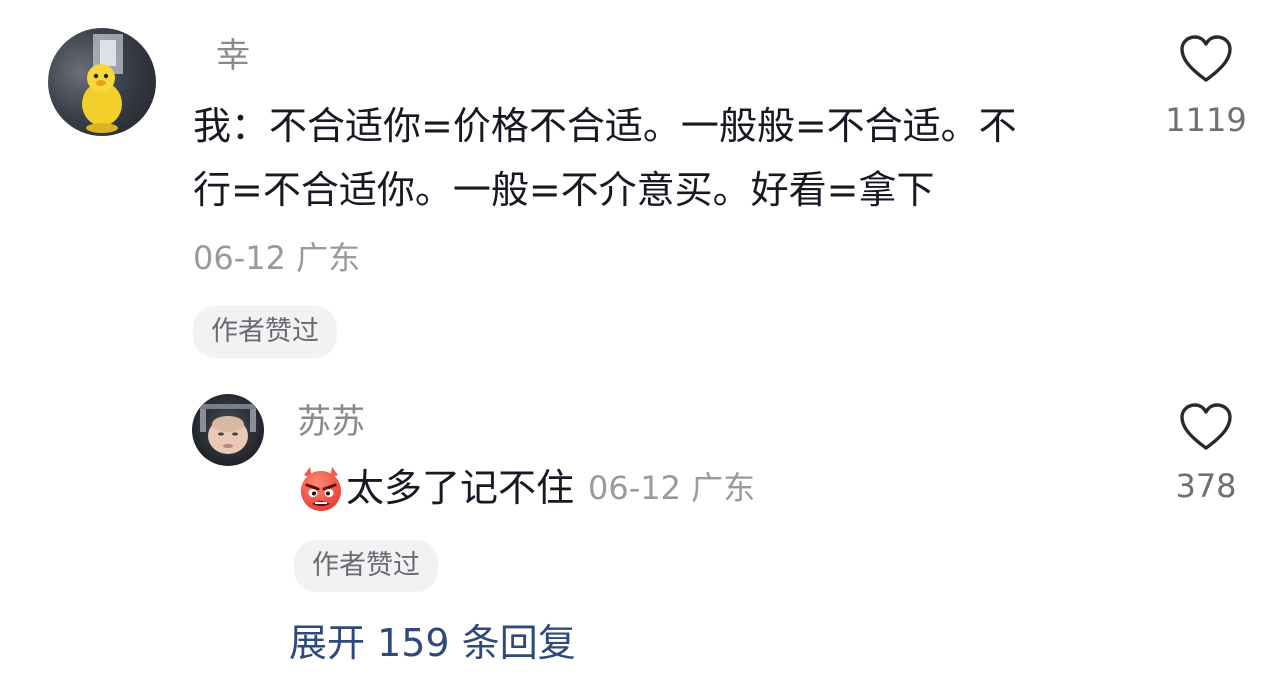 The image size is (1284, 693). What do you see at coordinates (432, 643) in the screenshot?
I see `expand-replies-link: 展开 159 条回复` at bounding box center [432, 643].